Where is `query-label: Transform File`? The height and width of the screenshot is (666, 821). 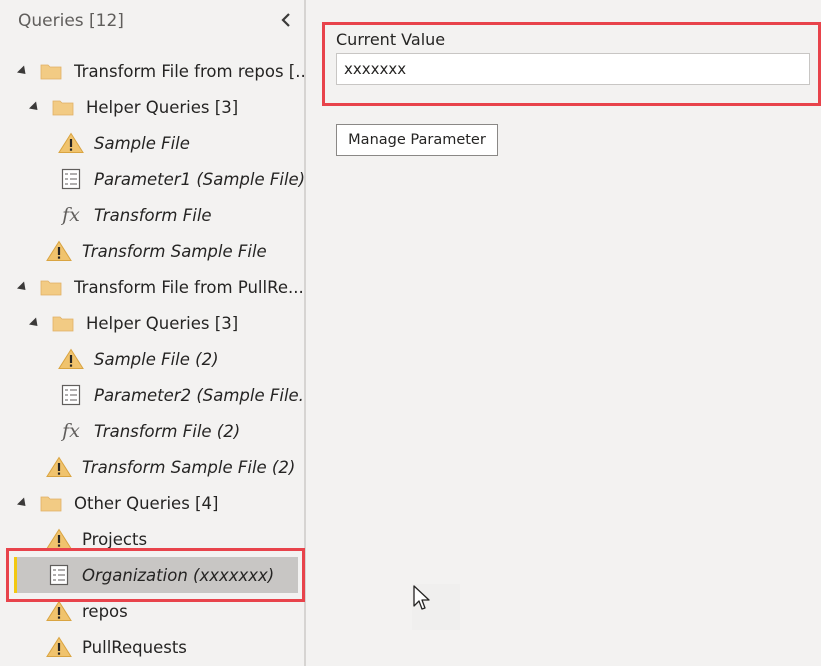
query-label: Transform File is located at coordinates (153, 215).